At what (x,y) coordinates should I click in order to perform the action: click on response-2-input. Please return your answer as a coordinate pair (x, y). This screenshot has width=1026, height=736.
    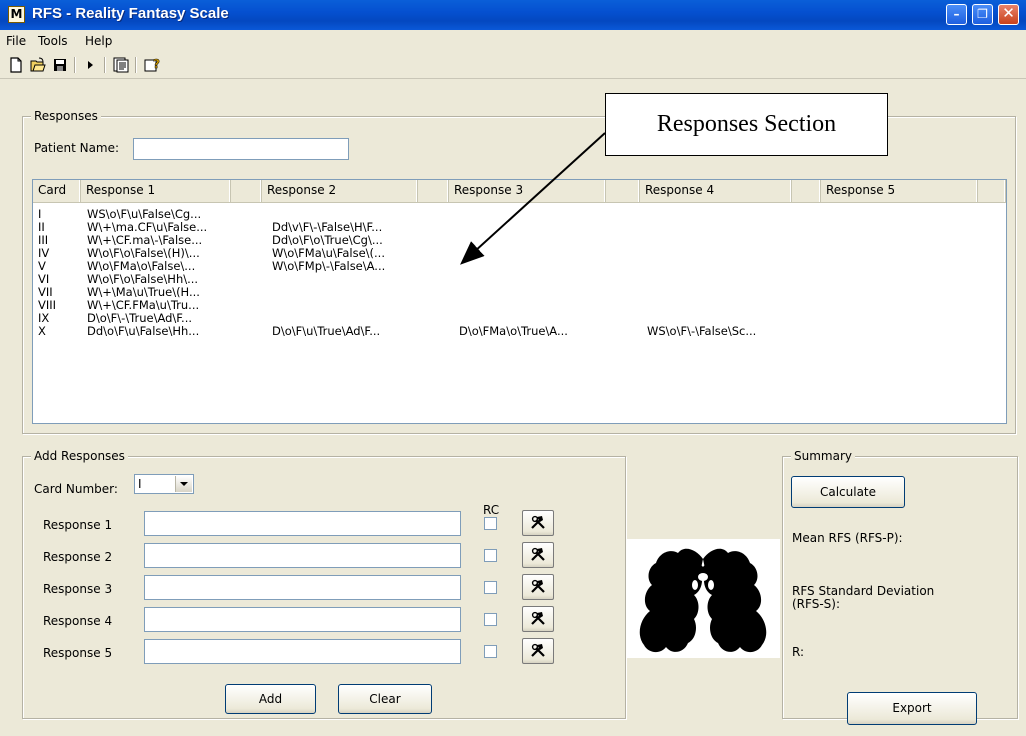
    Looking at the image, I should click on (302, 555).